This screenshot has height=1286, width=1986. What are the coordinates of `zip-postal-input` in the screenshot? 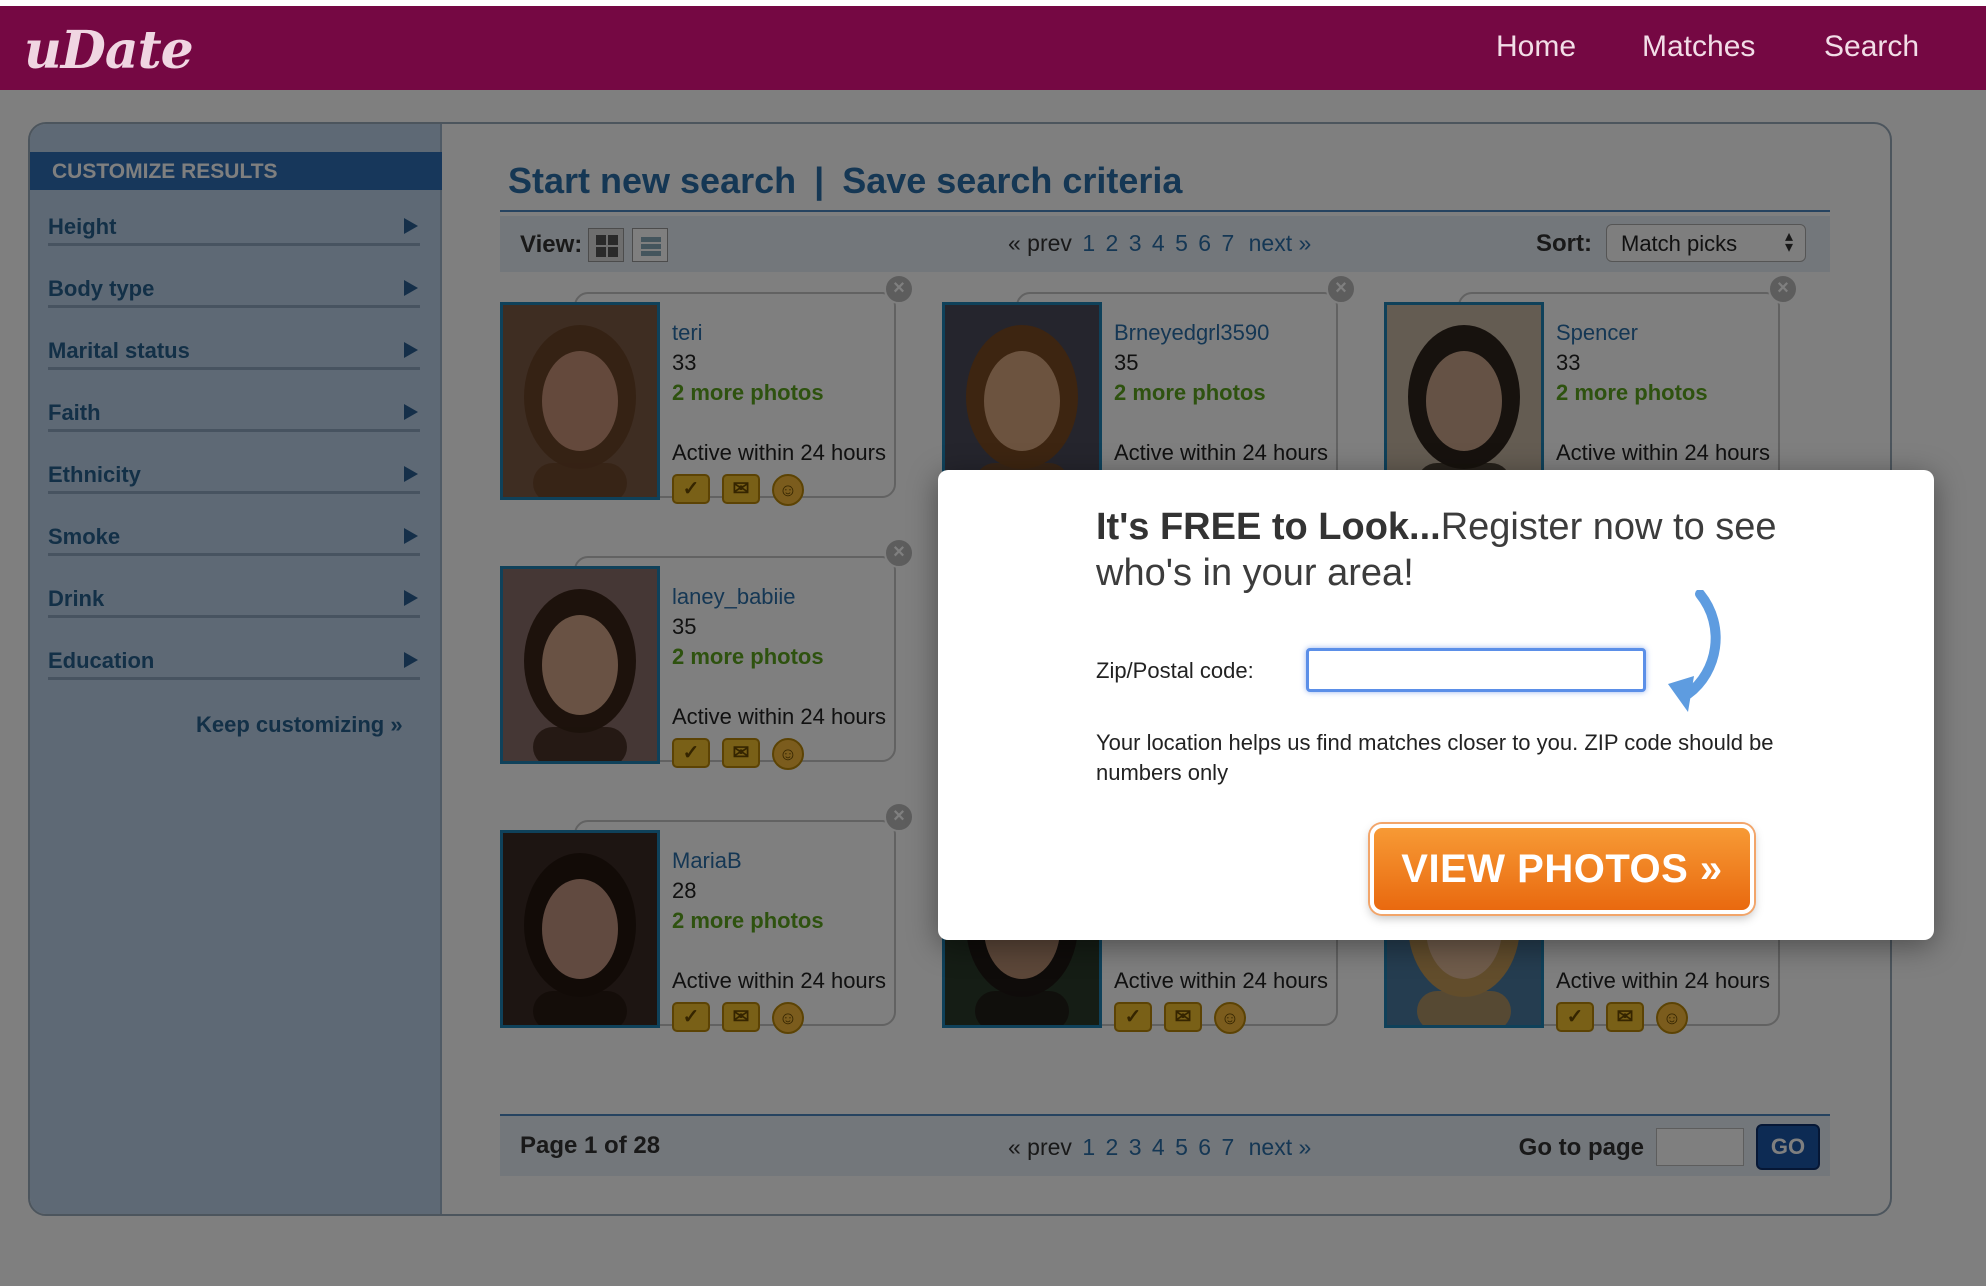 It's located at (1476, 670).